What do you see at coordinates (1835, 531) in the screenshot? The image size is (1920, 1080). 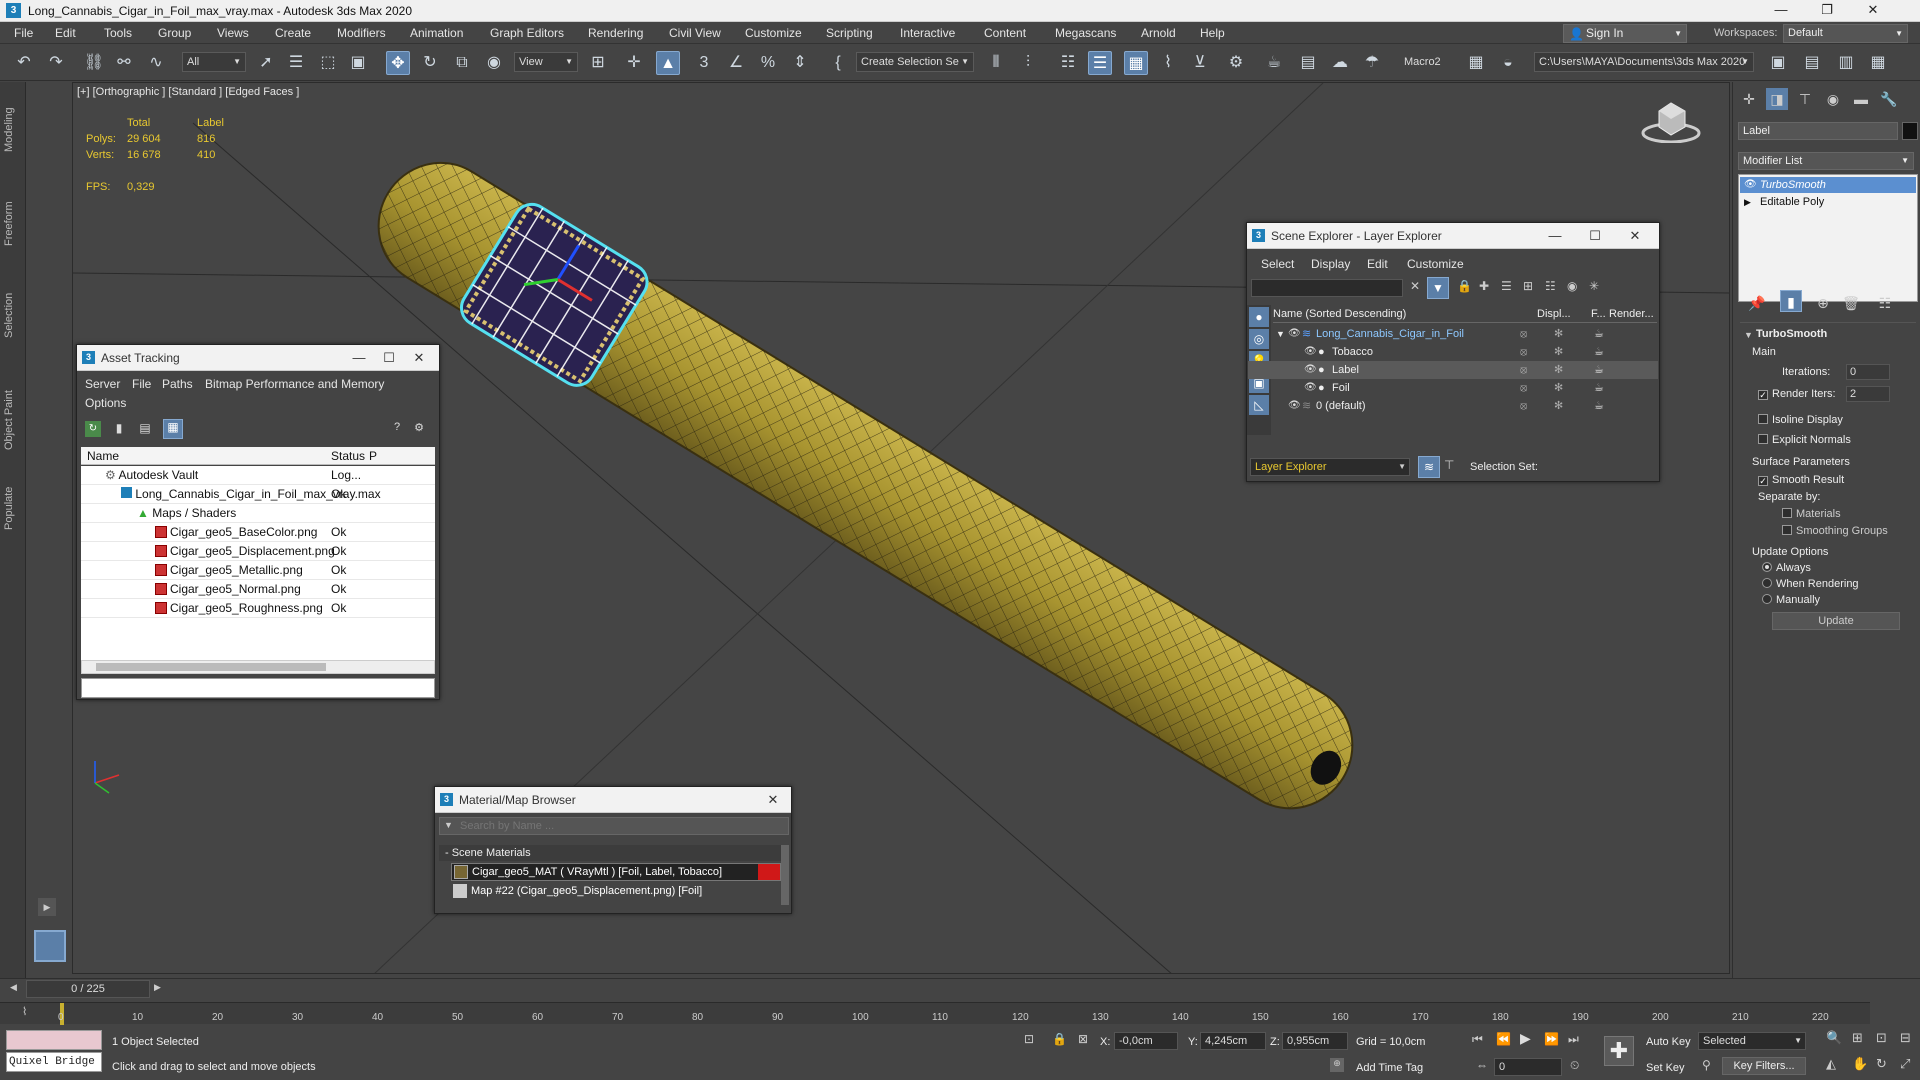 I see `smoothing-groups-checkbox: Smoothing Groups` at bounding box center [1835, 531].